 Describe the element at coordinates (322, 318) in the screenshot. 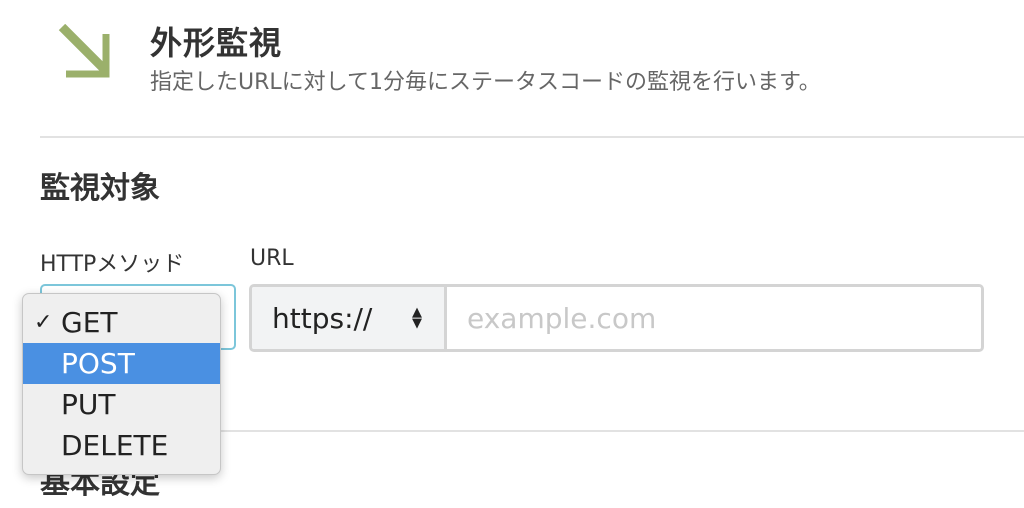

I see `url-scheme-value: https://` at that location.